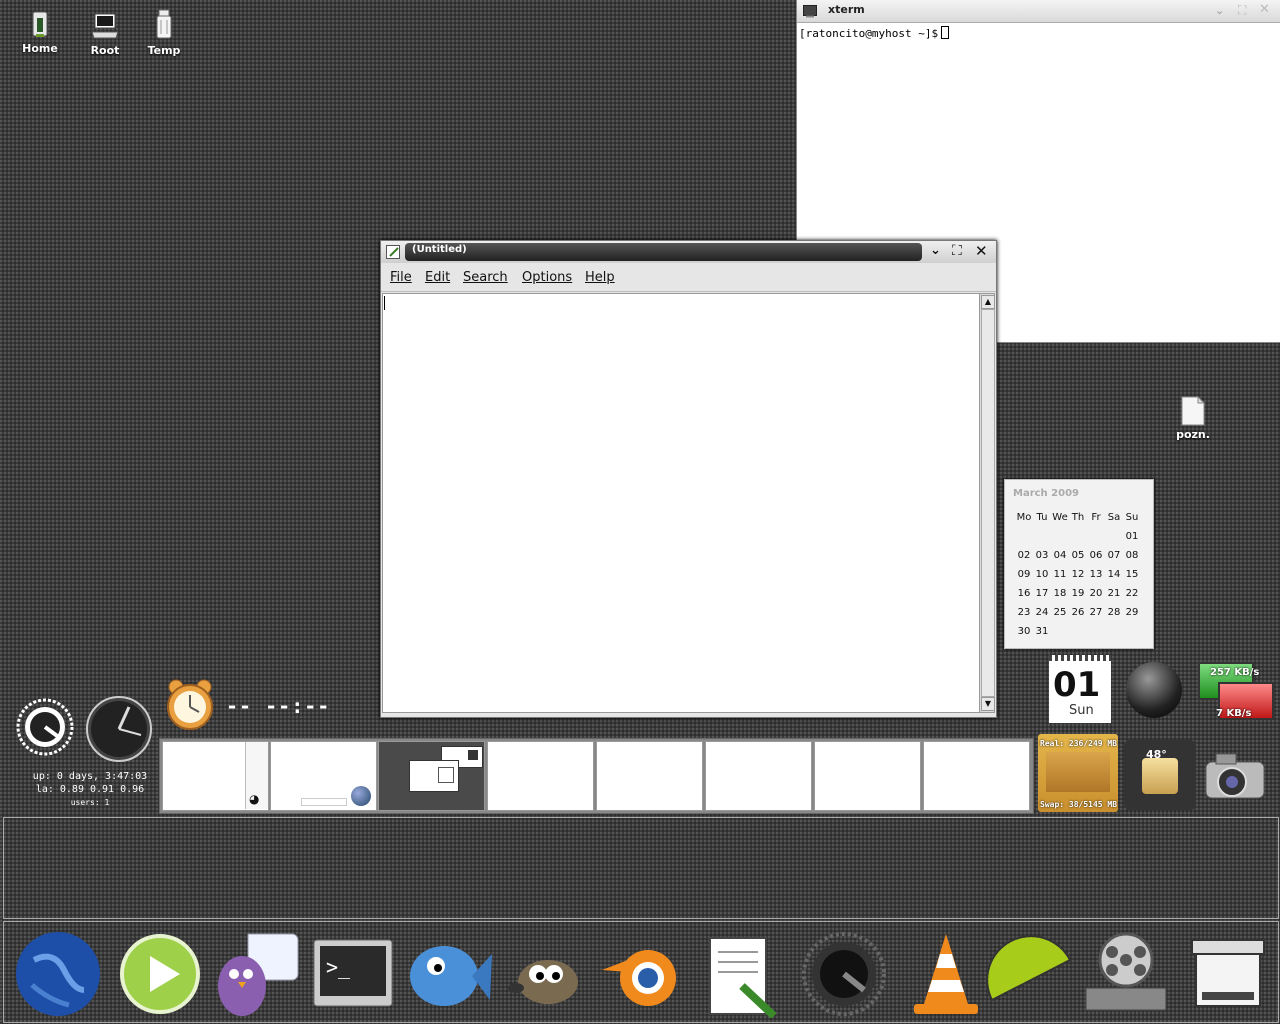  What do you see at coordinates (40, 48) in the screenshot?
I see `desktop-icon-label: Home` at bounding box center [40, 48].